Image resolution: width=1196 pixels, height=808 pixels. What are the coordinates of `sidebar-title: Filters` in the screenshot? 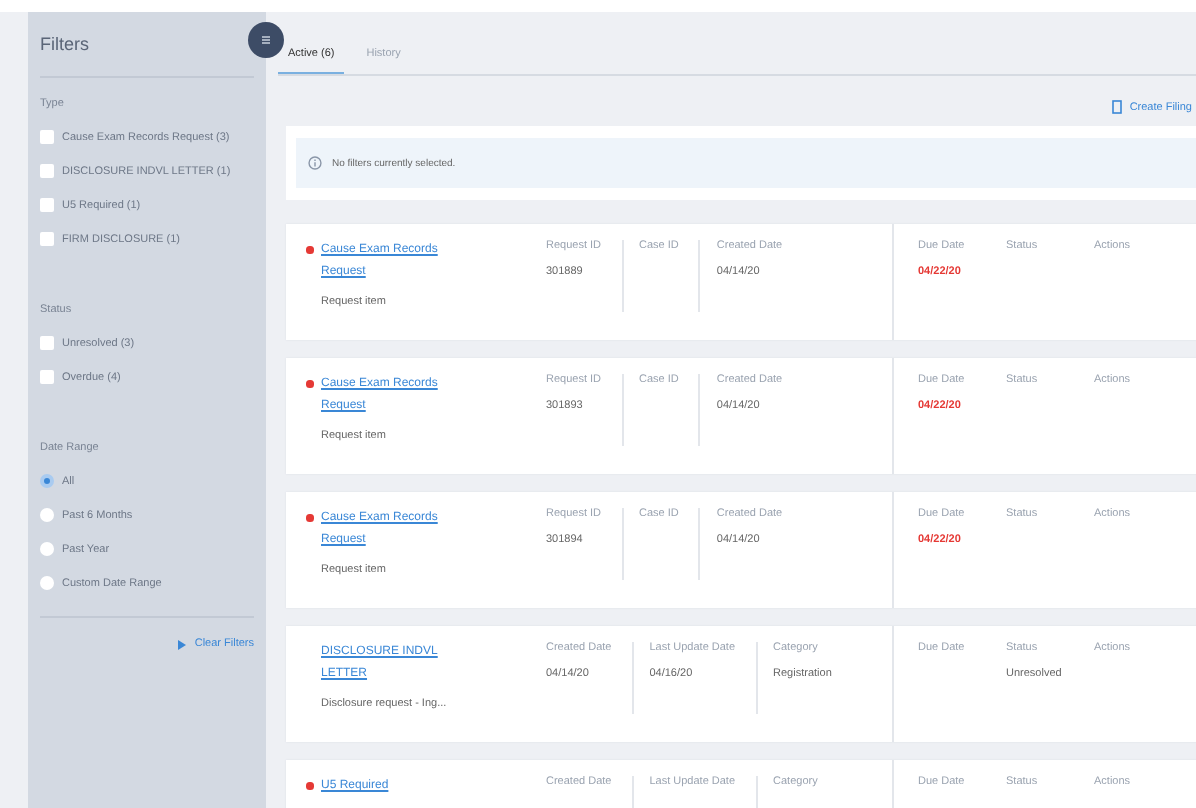 It's located at (64, 44).